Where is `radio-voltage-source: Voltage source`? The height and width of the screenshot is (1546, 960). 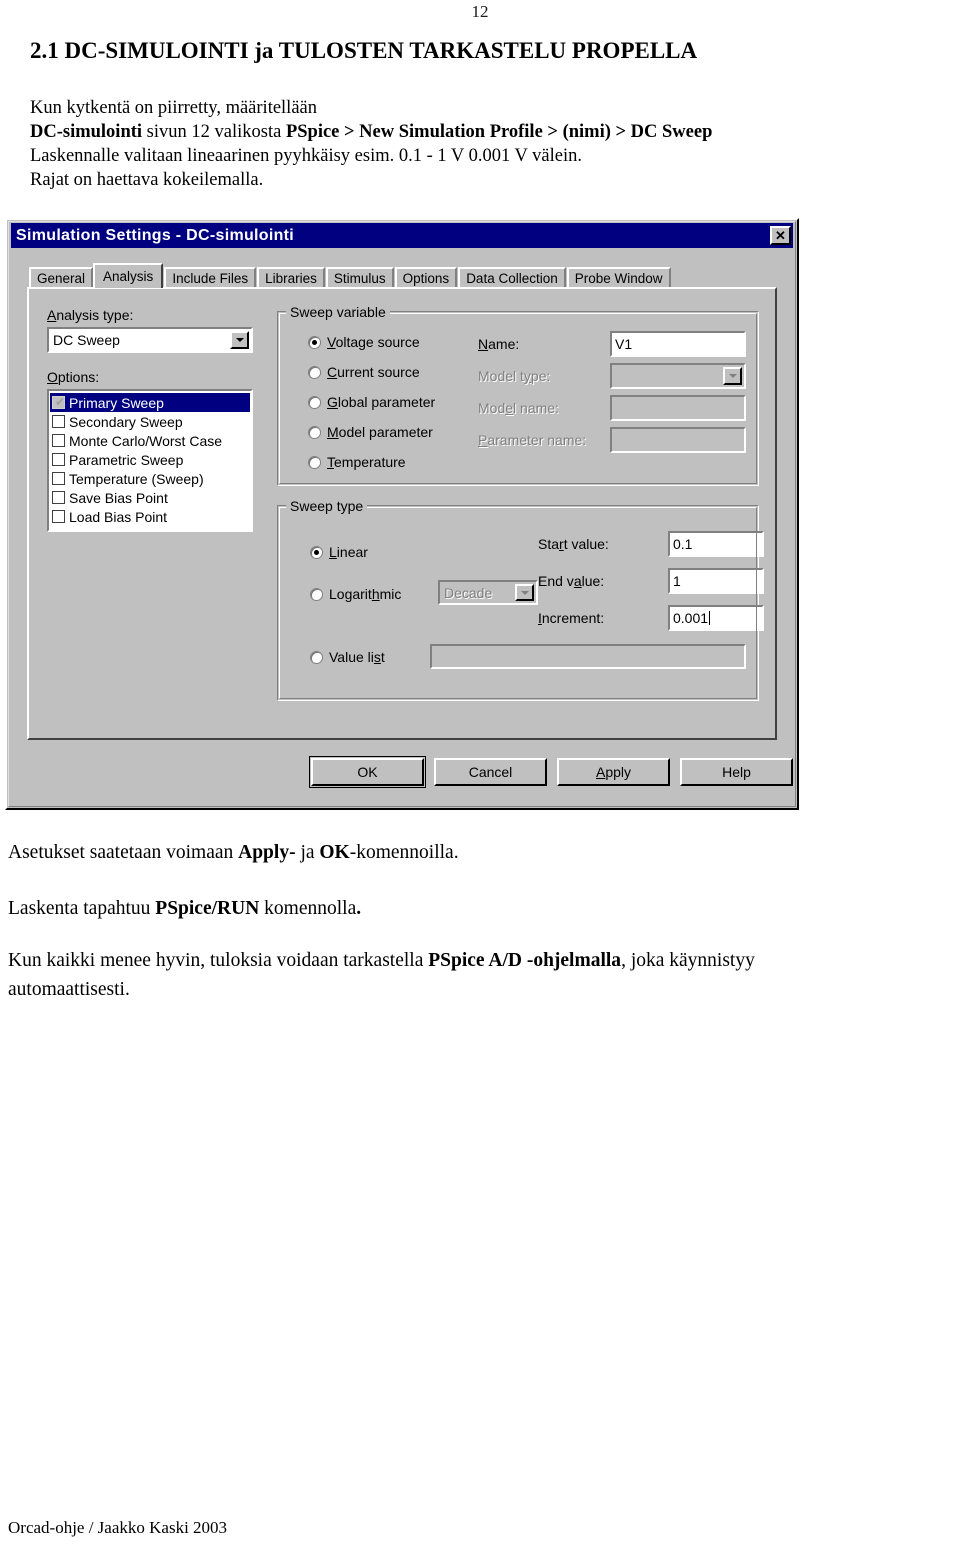
radio-voltage-source: Voltage source is located at coordinates (364, 342).